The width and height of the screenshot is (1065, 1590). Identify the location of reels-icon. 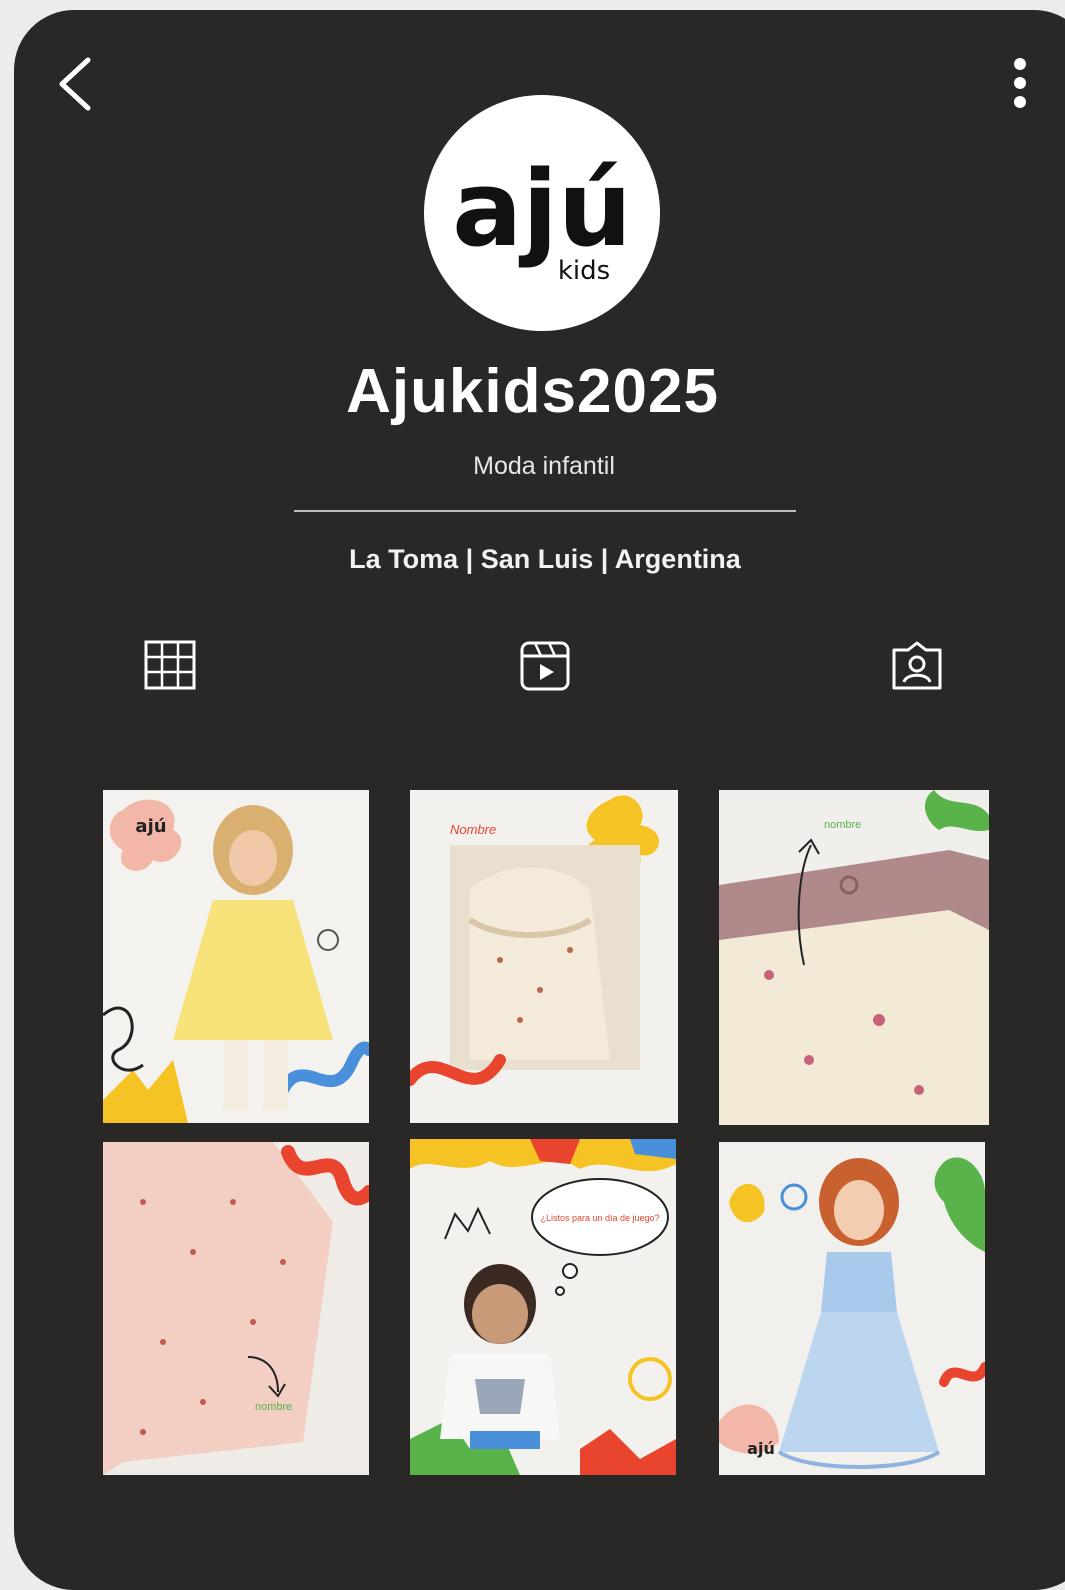
(545, 666).